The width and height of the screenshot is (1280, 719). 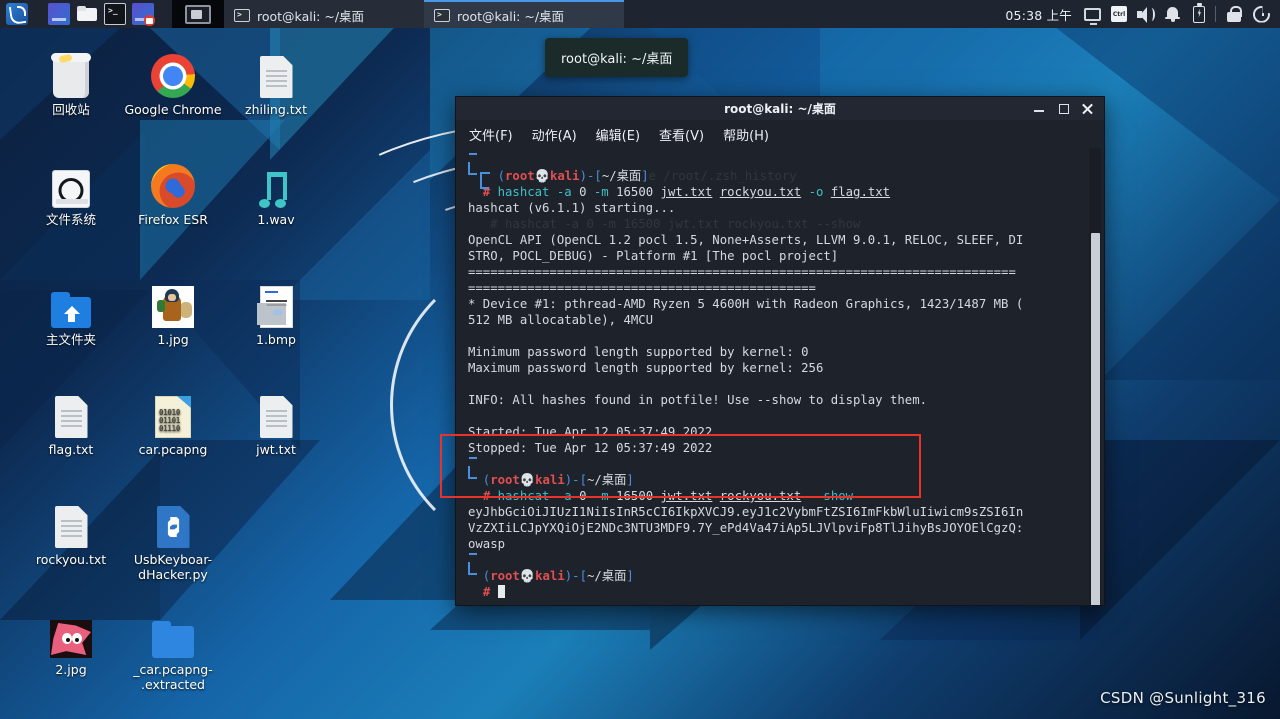 I want to click on logout-icon, so click(x=1261, y=14).